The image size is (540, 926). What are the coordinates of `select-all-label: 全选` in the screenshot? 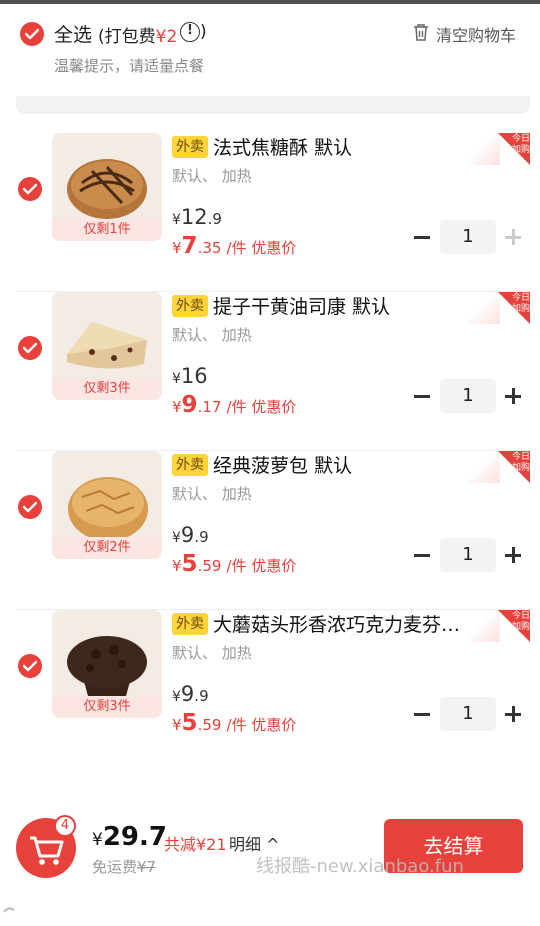 It's located at (73, 33).